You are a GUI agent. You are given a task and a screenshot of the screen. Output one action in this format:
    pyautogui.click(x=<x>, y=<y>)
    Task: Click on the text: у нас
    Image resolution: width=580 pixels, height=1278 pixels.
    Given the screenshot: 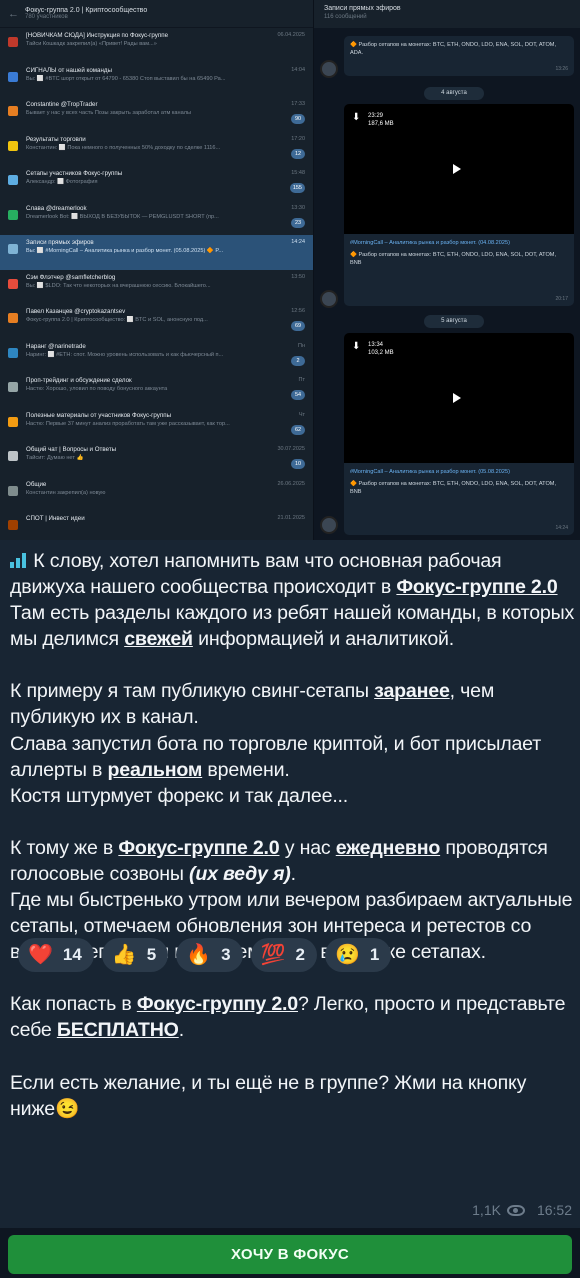 What is the action you would take?
    pyautogui.click(x=307, y=847)
    